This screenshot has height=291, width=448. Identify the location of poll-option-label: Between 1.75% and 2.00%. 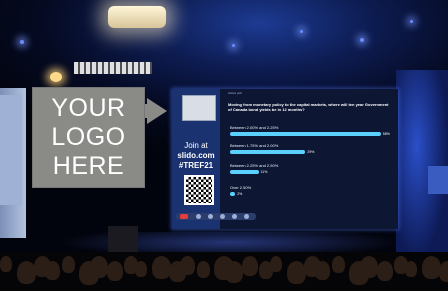
(254, 145).